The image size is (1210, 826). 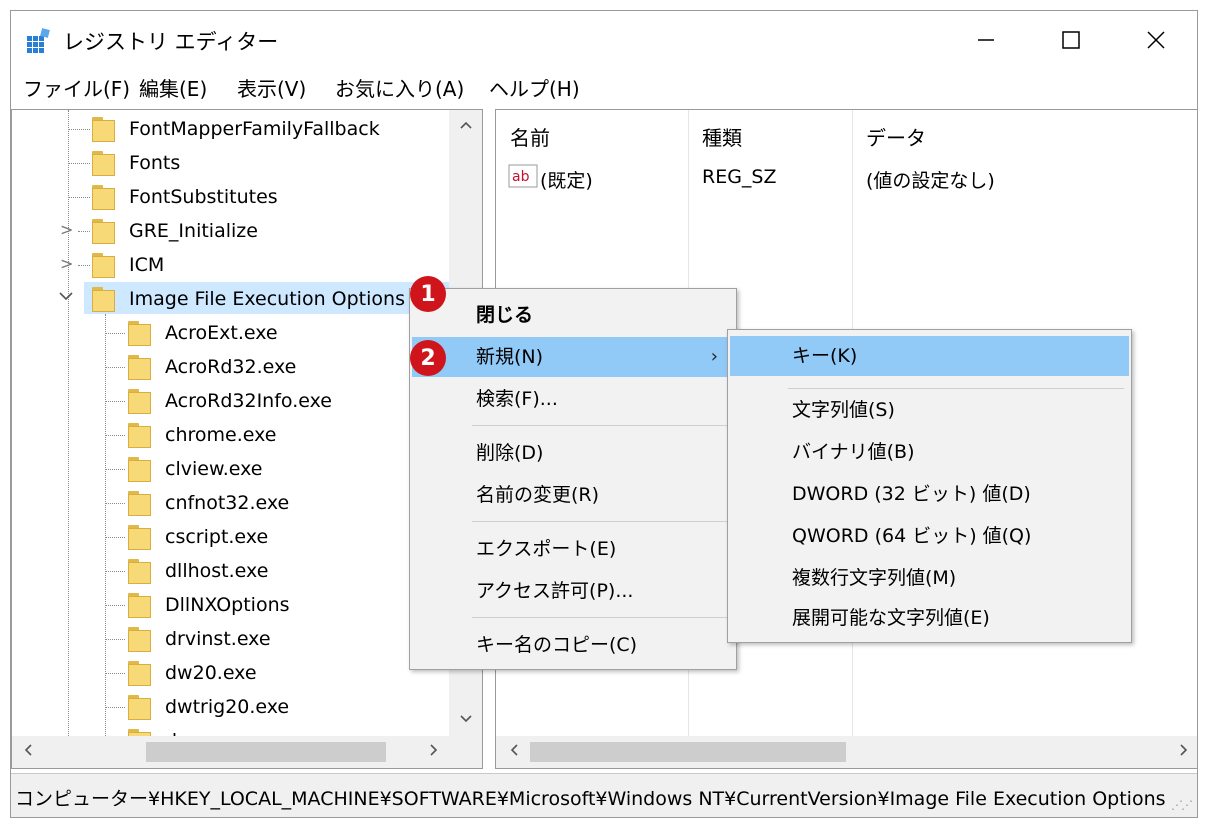 I want to click on registry-editor-icon, so click(x=38, y=40).